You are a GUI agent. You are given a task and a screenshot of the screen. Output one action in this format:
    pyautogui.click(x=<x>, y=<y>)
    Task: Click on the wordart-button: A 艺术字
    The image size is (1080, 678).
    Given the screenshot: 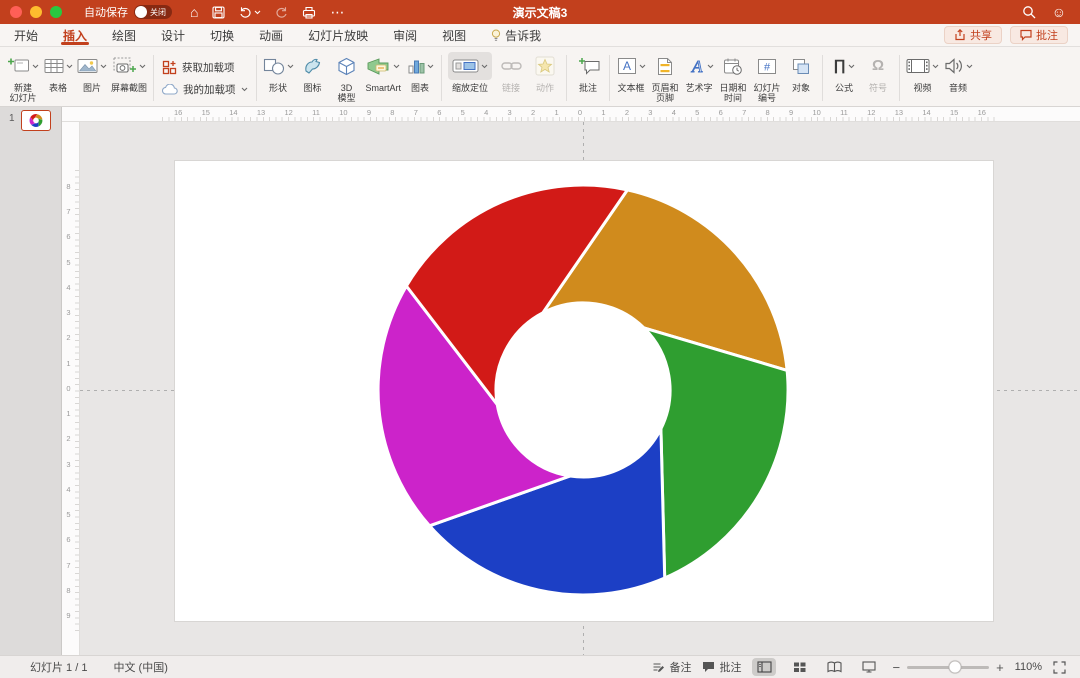 What is the action you would take?
    pyautogui.click(x=699, y=72)
    